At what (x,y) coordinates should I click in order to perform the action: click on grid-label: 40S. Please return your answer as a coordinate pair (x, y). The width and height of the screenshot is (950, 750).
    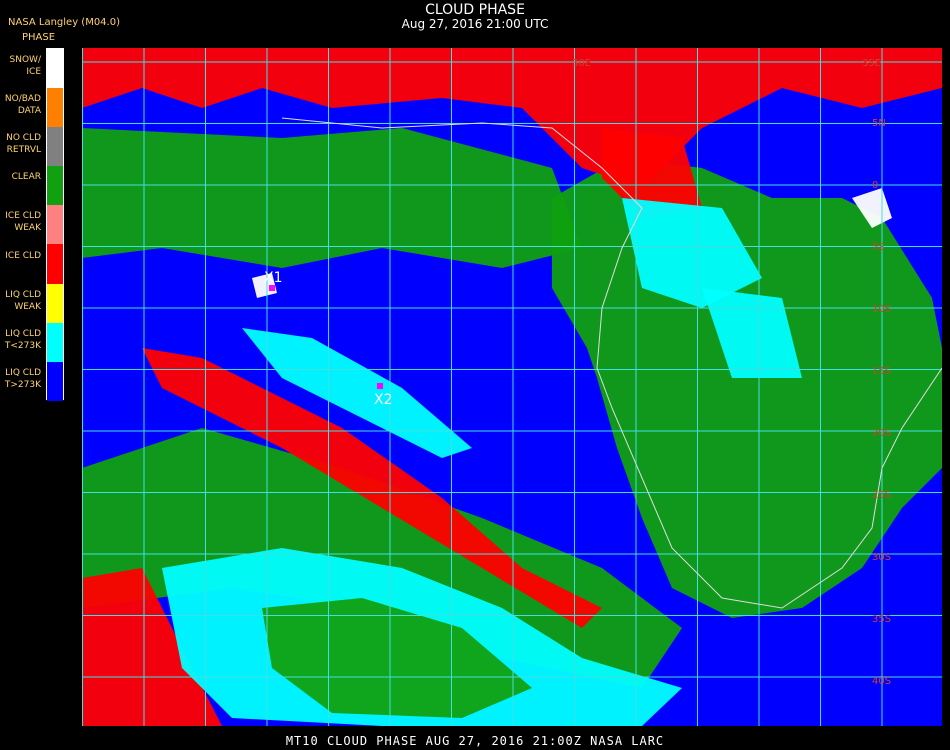
    Looking at the image, I should click on (881, 681).